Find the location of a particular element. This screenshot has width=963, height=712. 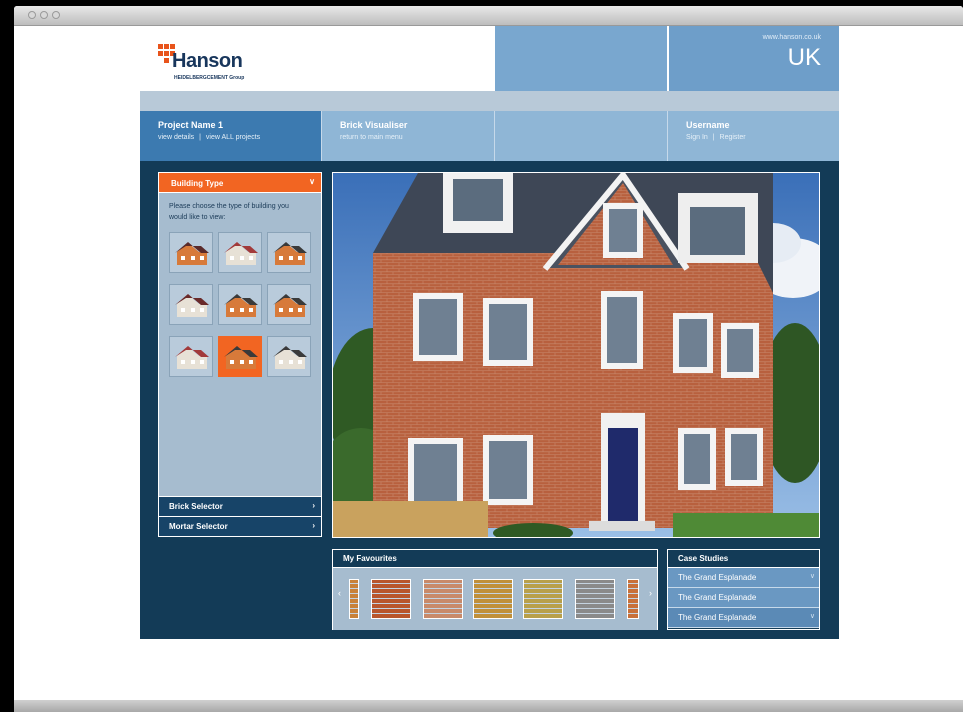

logo-subtitle: HEIDELBERGCEMENT Group is located at coordinates (209, 78).